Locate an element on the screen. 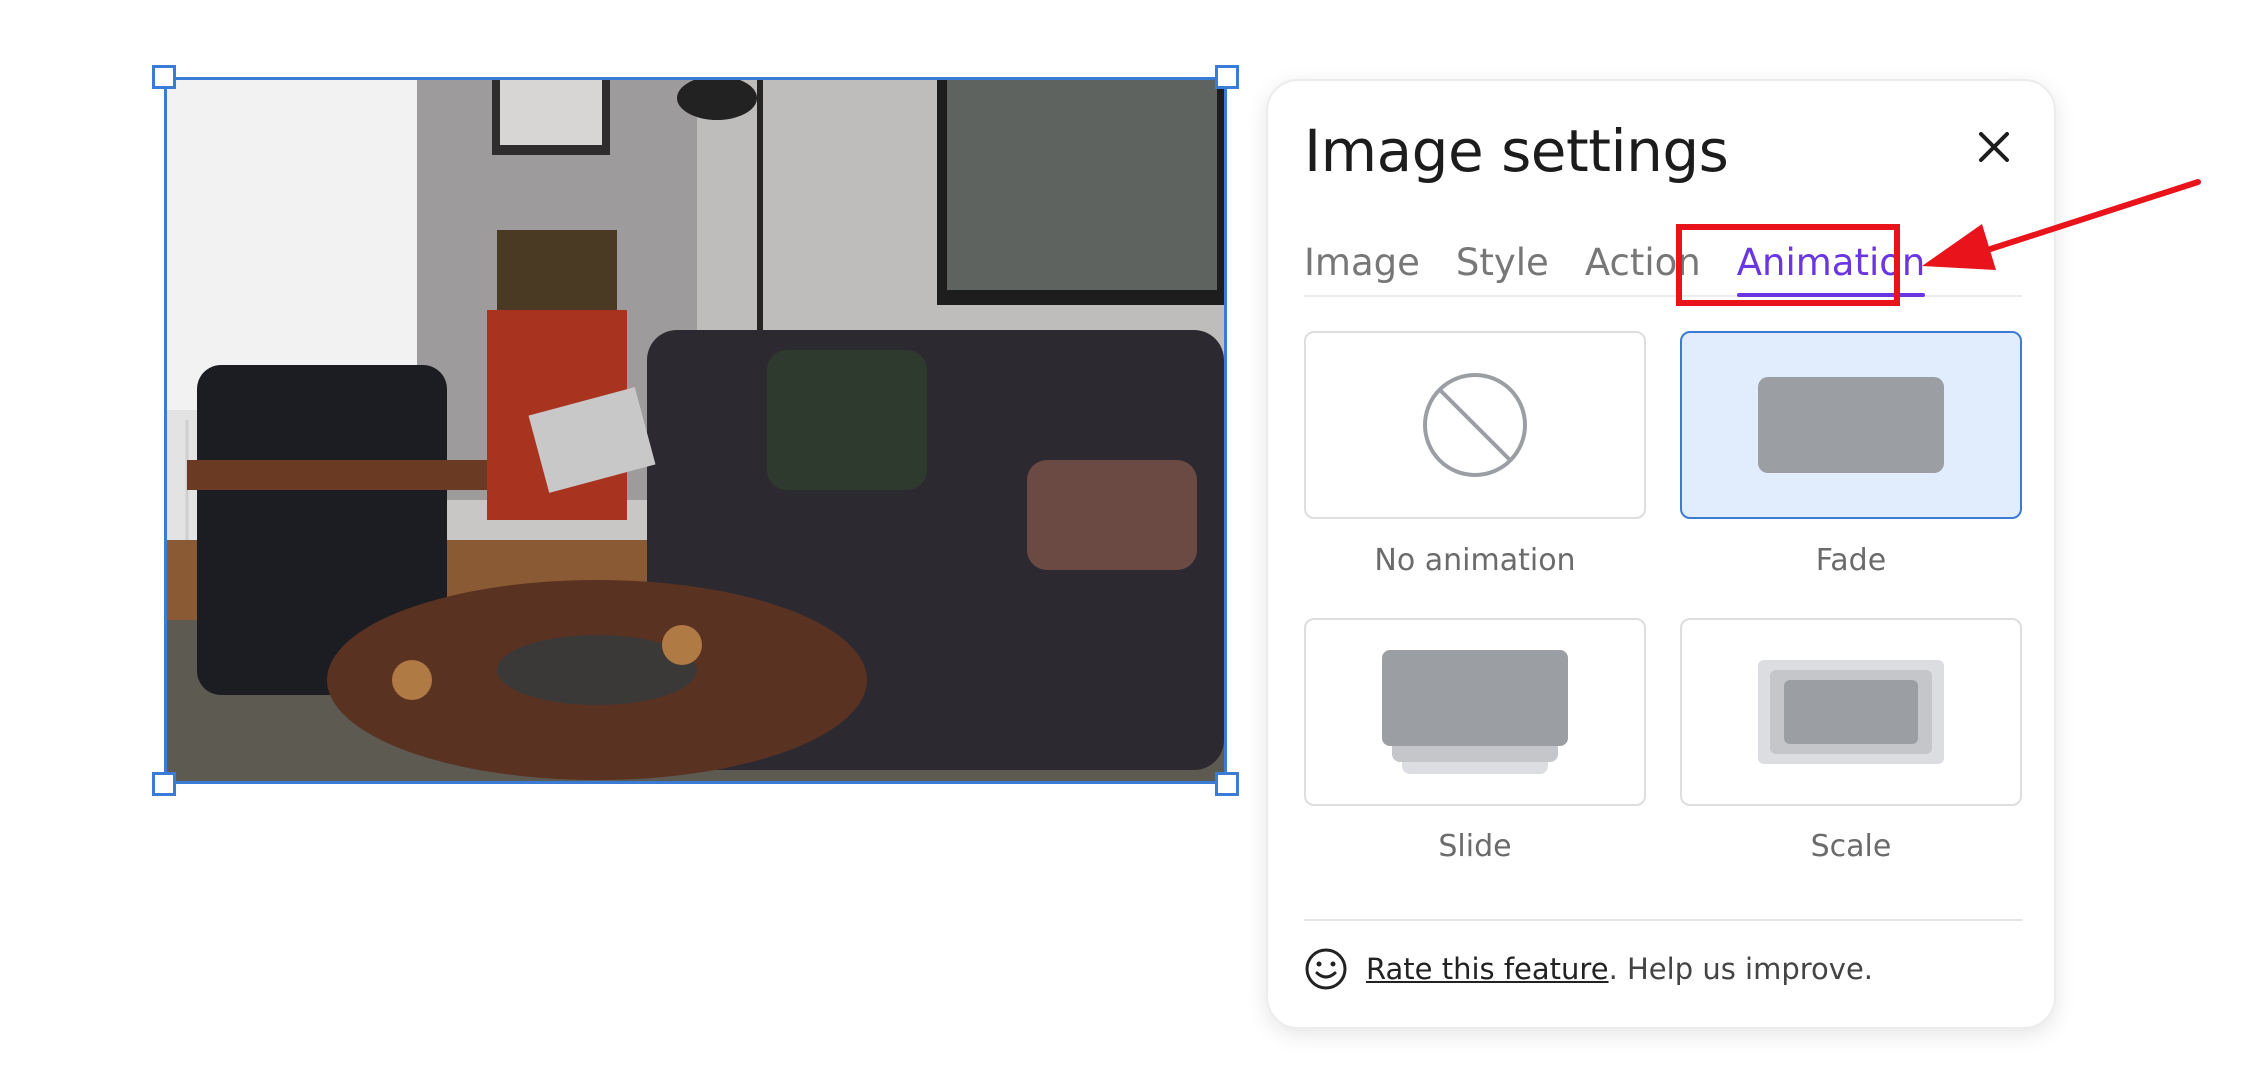 This screenshot has height=1072, width=2246. smiley-icon is located at coordinates (1326, 969).